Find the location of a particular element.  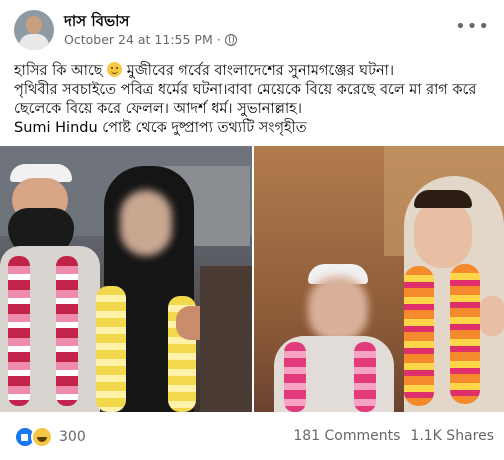

comments-count: 181 Comments is located at coordinates (346, 436).